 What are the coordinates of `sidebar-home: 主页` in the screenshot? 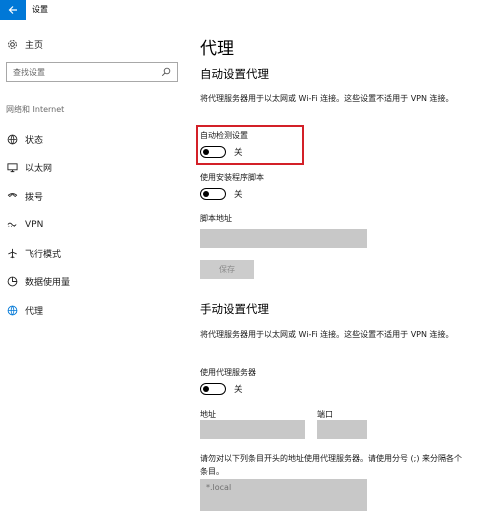 It's located at (24, 44).